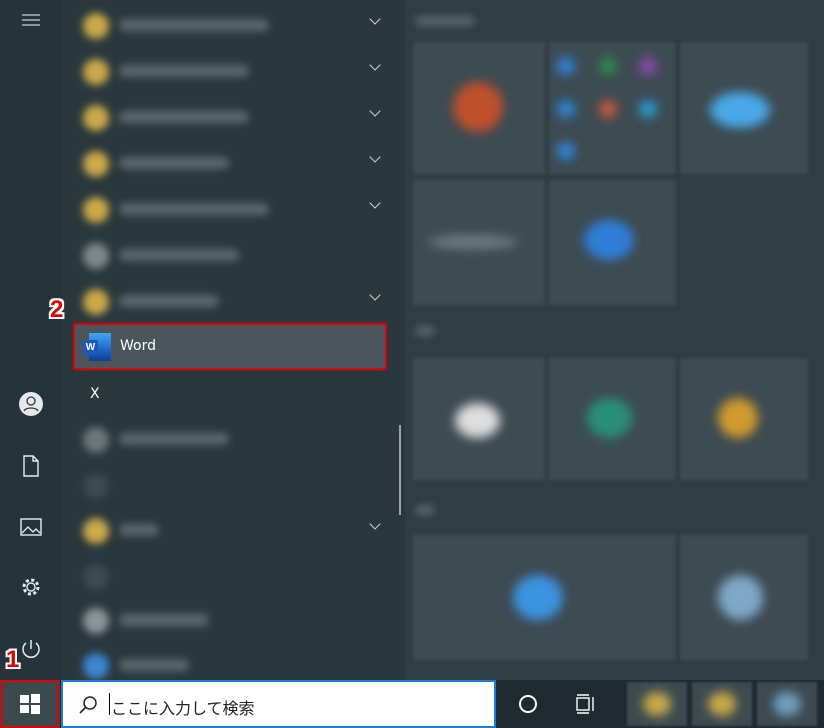  What do you see at coordinates (230, 346) in the screenshot?
I see `highlight-box-word` at bounding box center [230, 346].